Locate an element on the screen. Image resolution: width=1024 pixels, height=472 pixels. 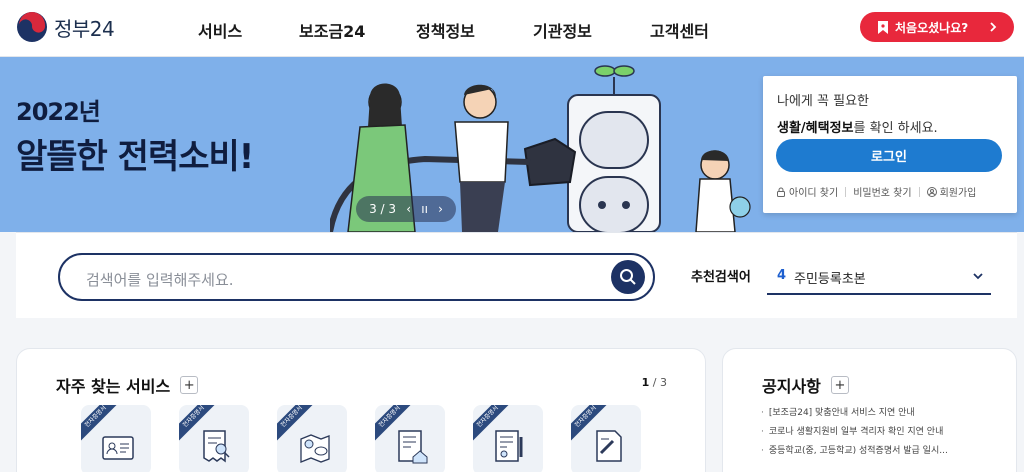
notice-more-button: + is located at coordinates (839, 385).